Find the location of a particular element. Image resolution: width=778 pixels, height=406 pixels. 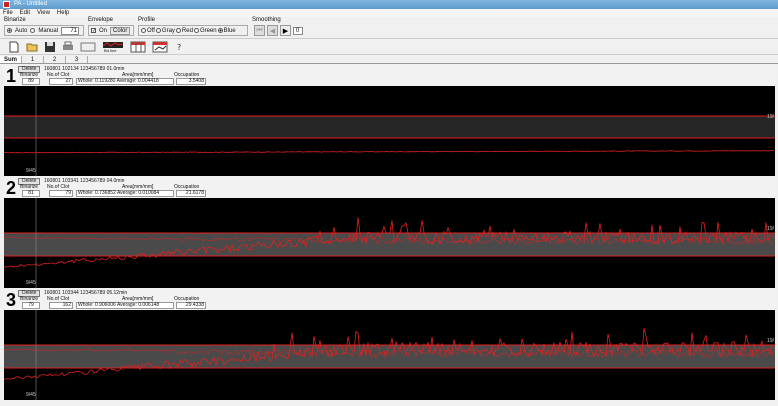

menu-edit: Edit is located at coordinates (25, 13).